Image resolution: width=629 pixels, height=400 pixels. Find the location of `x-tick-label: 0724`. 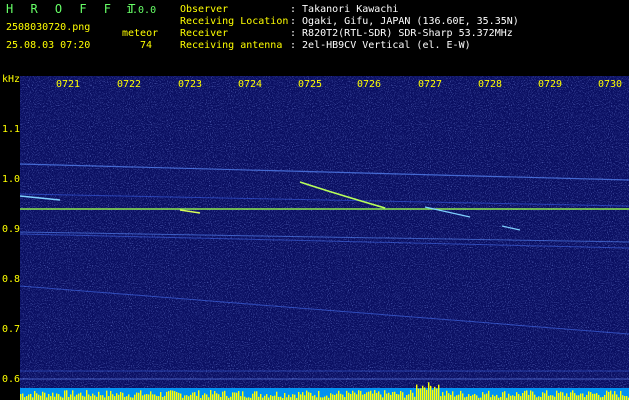

x-tick-label: 0724 is located at coordinates (250, 84).